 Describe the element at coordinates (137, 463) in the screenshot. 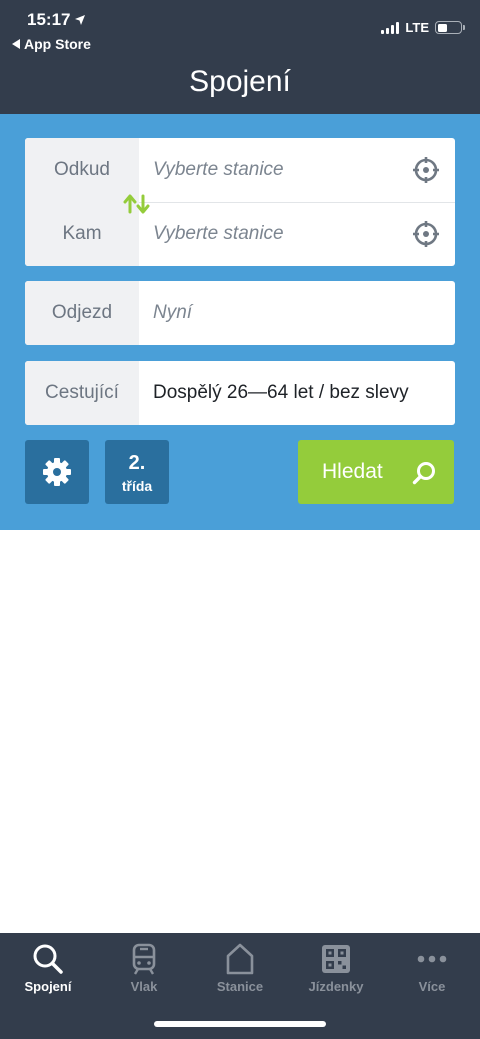

I see `class-number: 2.` at that location.